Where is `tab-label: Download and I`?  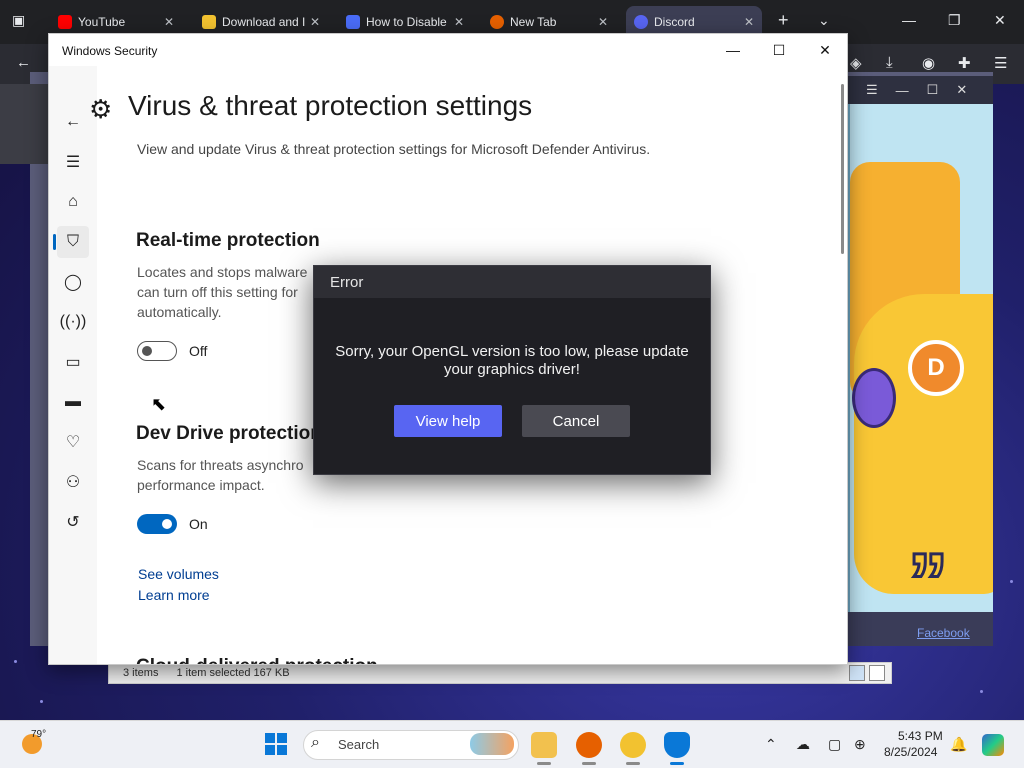 tab-label: Download and I is located at coordinates (264, 22).